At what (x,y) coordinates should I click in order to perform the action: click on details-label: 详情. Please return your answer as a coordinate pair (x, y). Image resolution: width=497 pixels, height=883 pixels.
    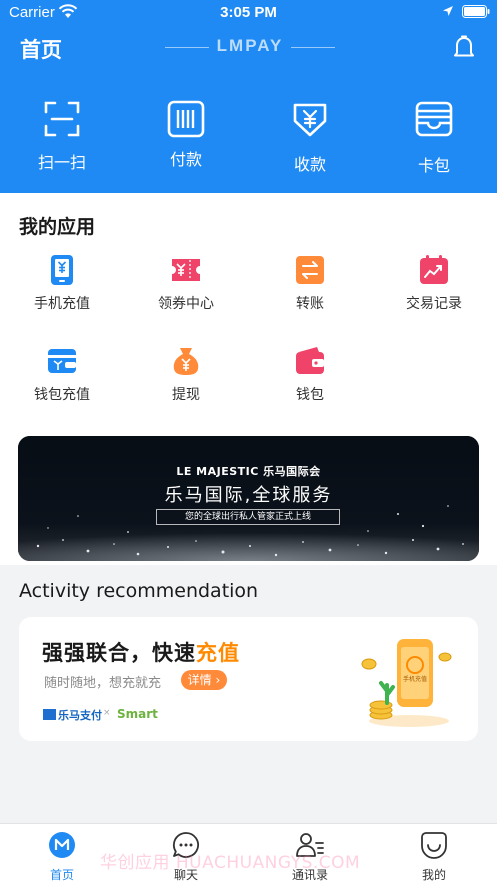
    Looking at the image, I should click on (199, 680).